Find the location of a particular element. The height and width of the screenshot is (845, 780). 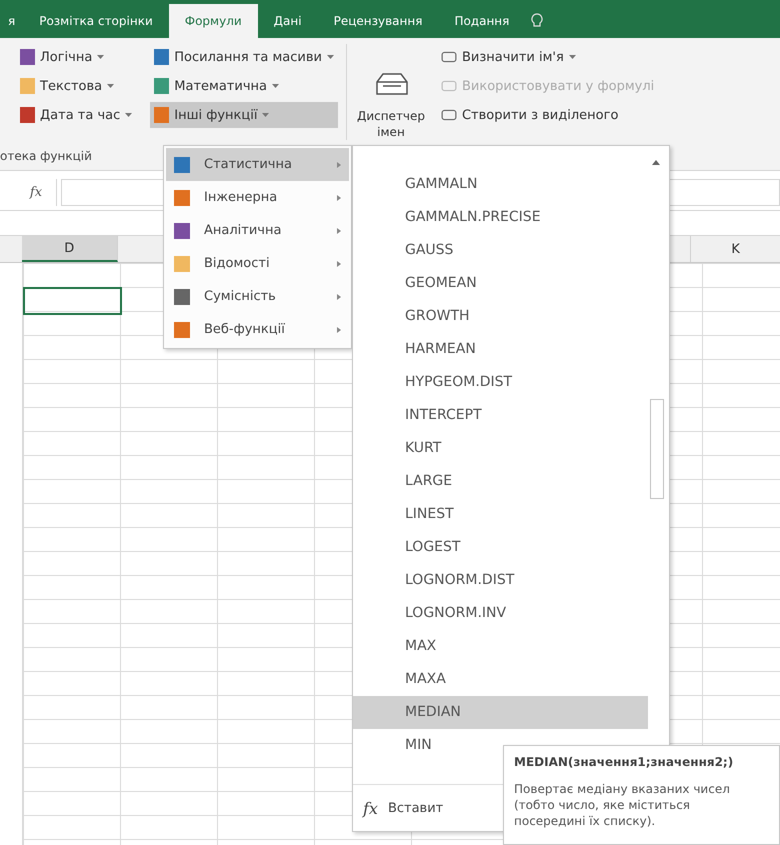

function-item: HYPGEOM.DIST is located at coordinates (500, 382).